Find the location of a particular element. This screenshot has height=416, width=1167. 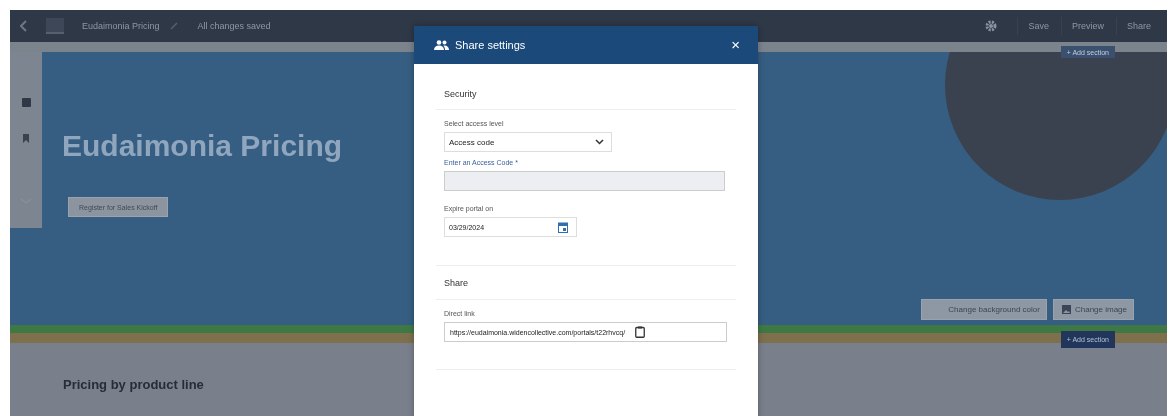

change-color-button: Change background color is located at coordinates (984, 309).